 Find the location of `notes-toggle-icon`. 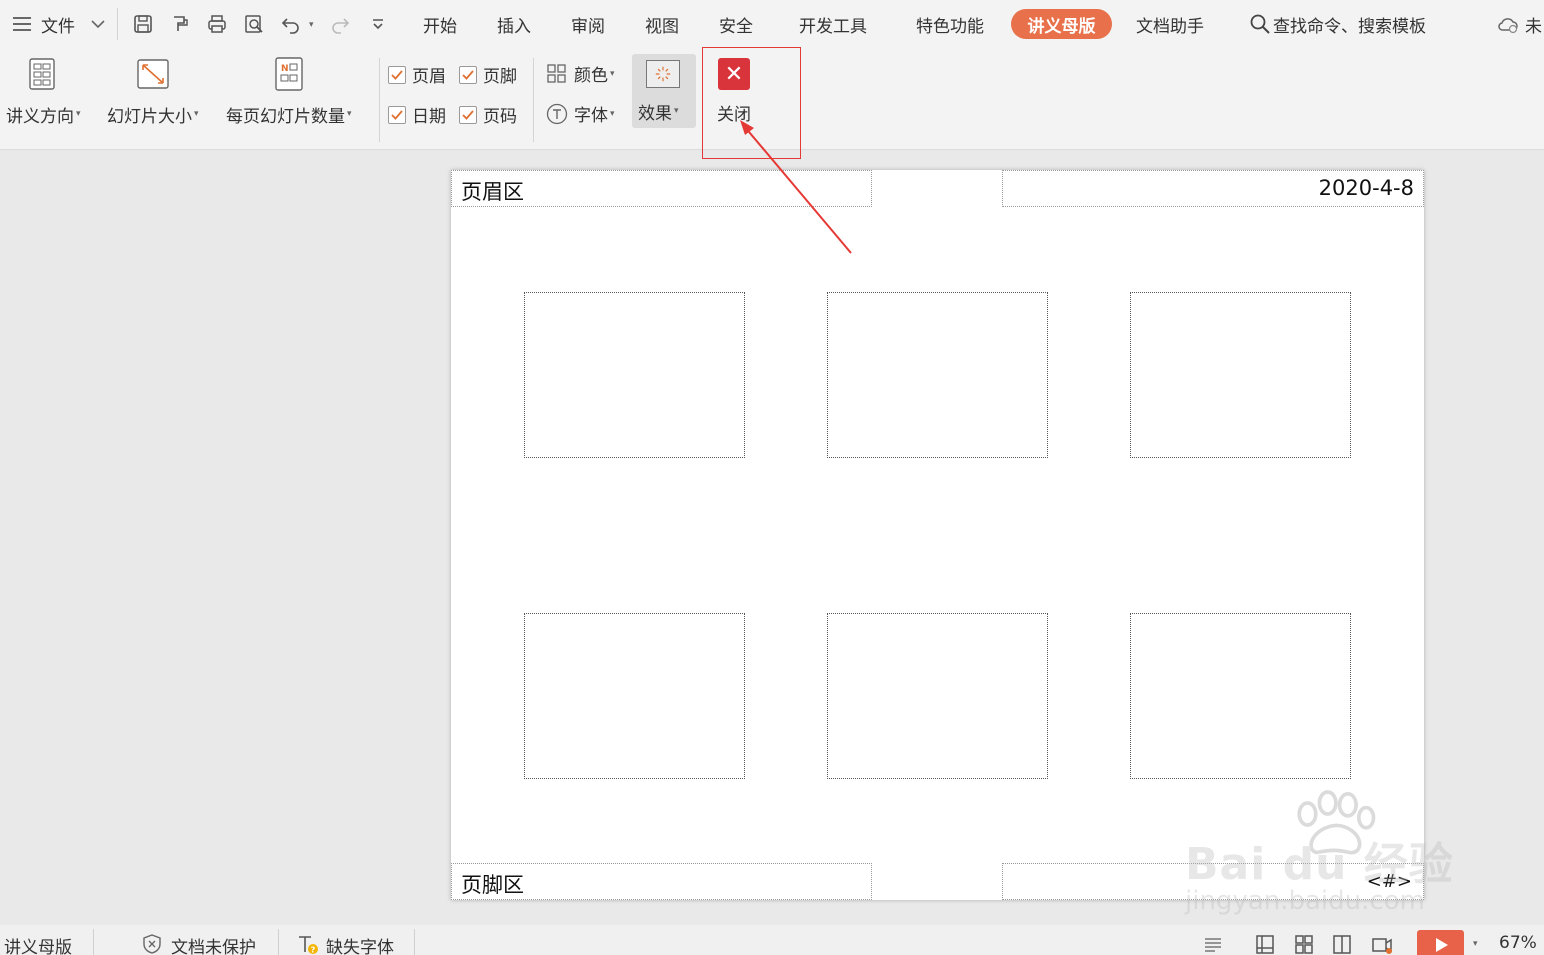

notes-toggle-icon is located at coordinates (1214, 943).